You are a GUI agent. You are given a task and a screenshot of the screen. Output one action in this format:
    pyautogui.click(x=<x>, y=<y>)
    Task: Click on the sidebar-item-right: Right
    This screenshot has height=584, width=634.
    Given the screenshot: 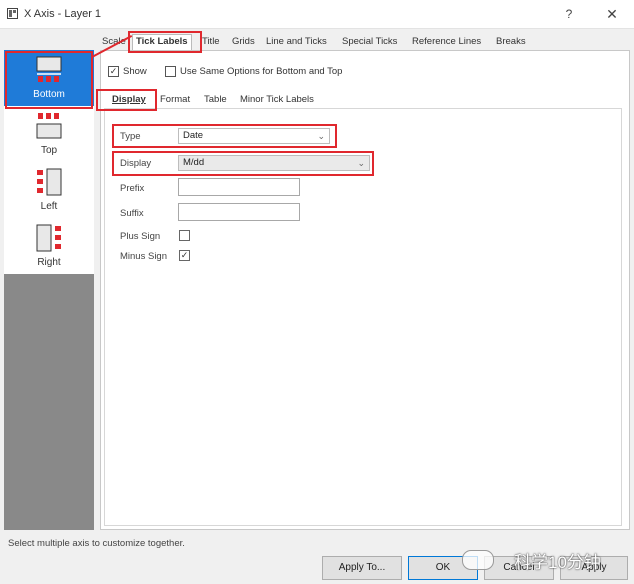 What is the action you would take?
    pyautogui.click(x=49, y=246)
    